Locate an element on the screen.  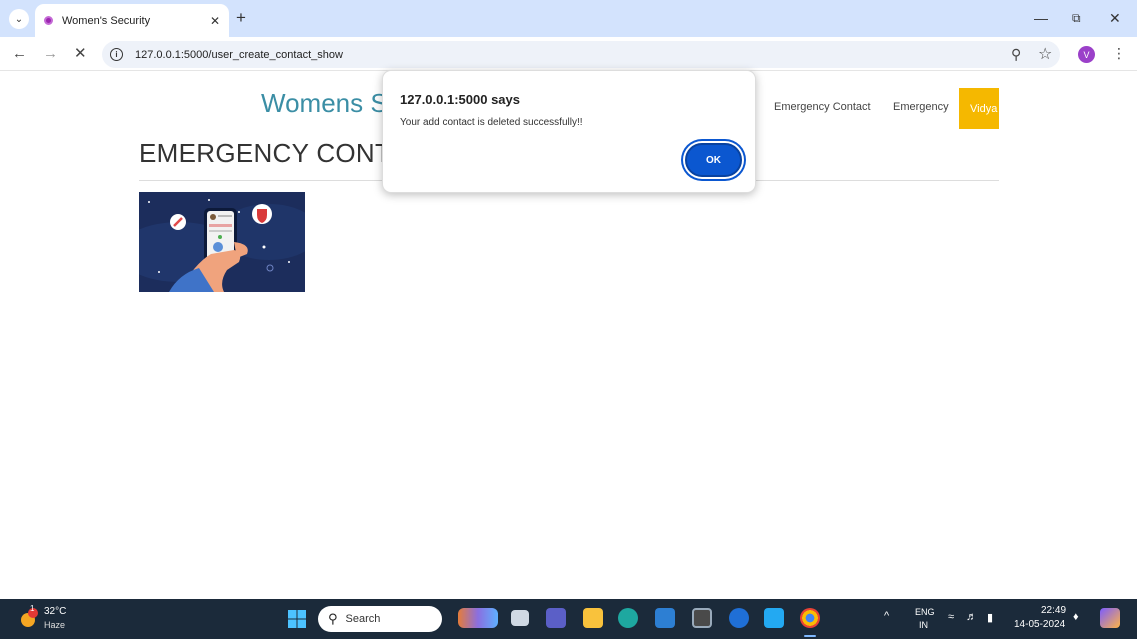
clock-time: 22:49 is located at coordinates (1053, 610).